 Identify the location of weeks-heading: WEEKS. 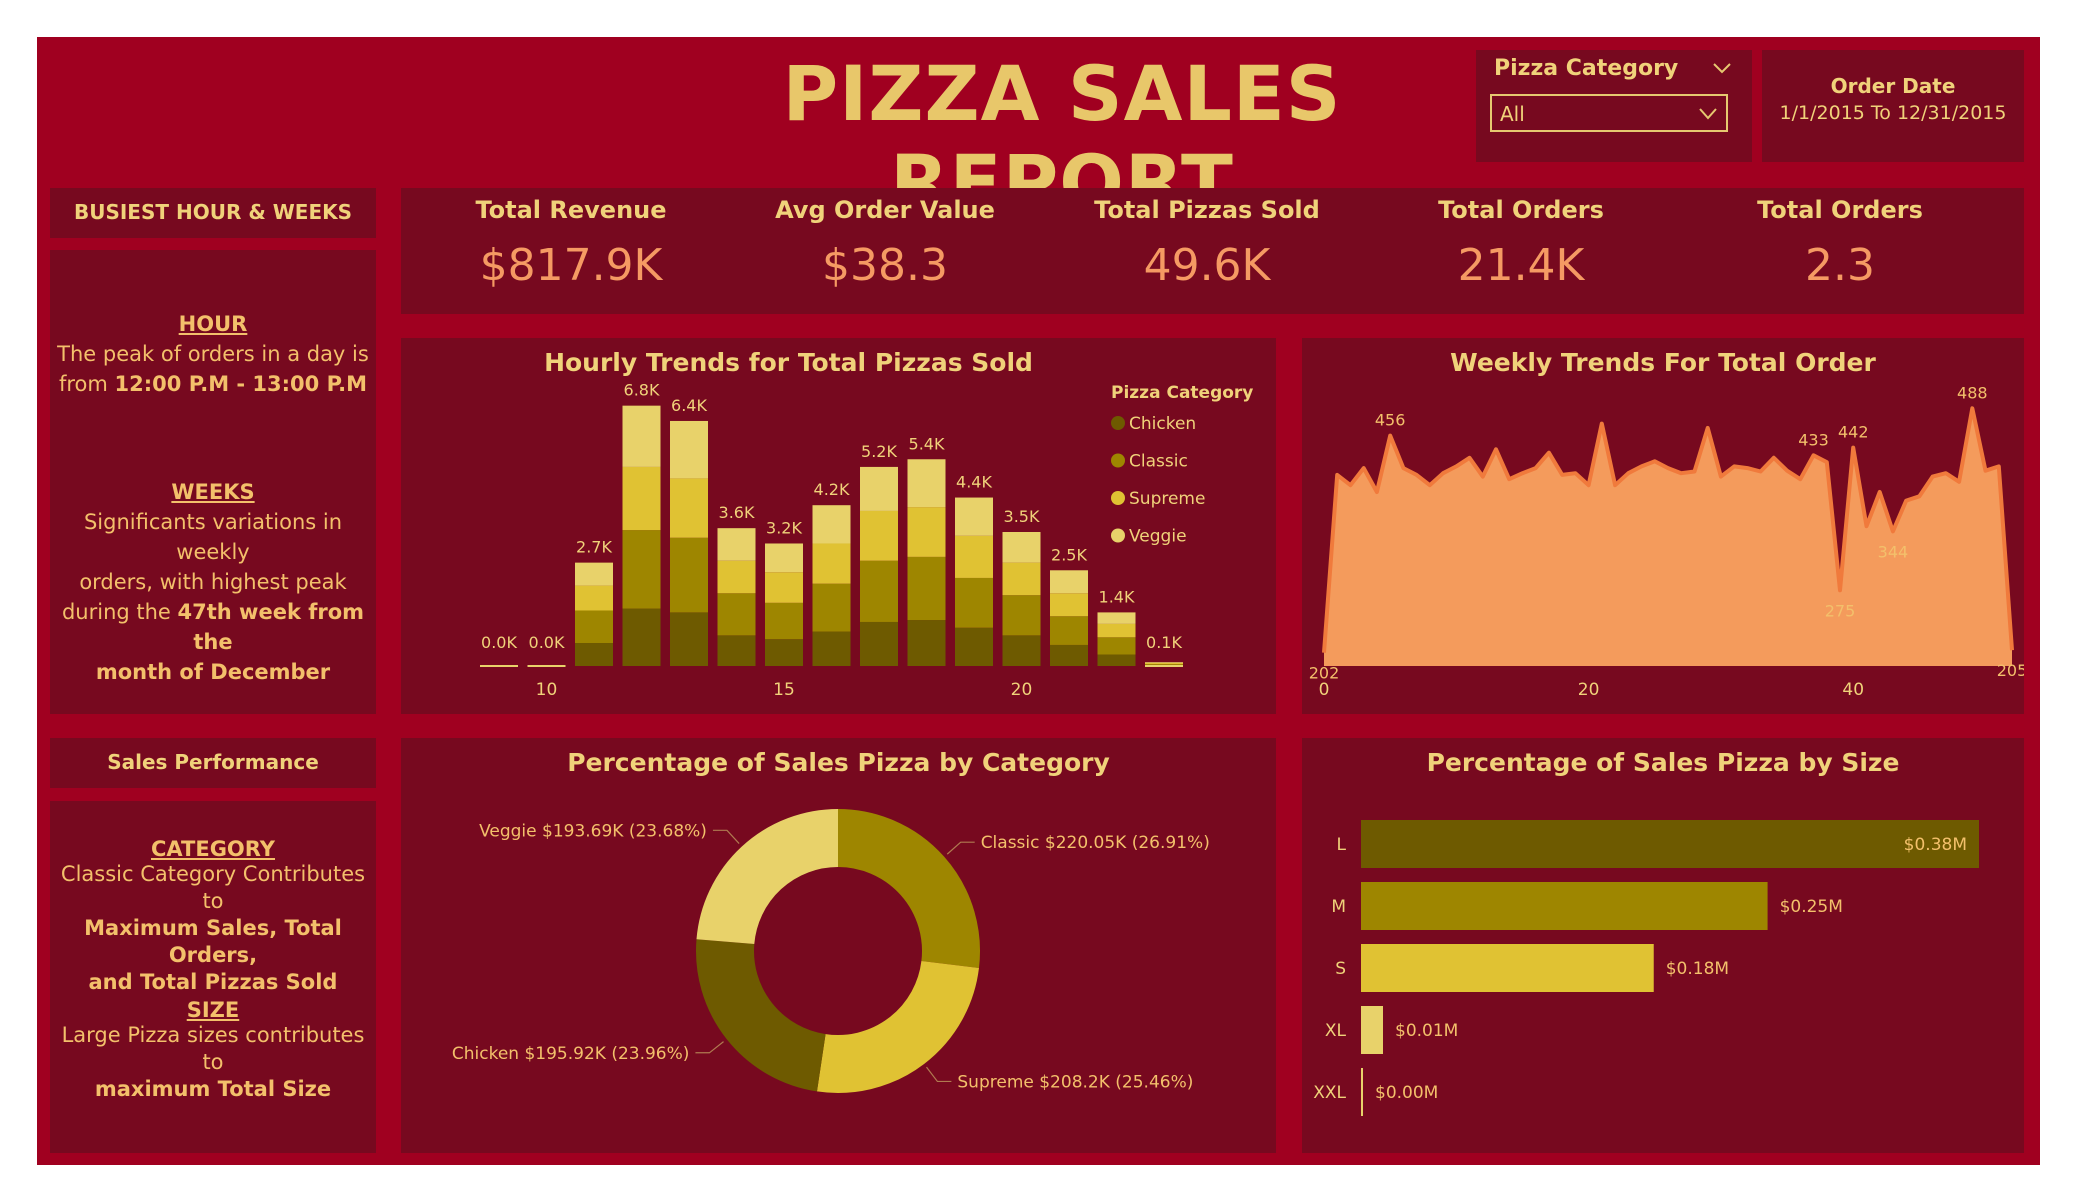
(213, 492).